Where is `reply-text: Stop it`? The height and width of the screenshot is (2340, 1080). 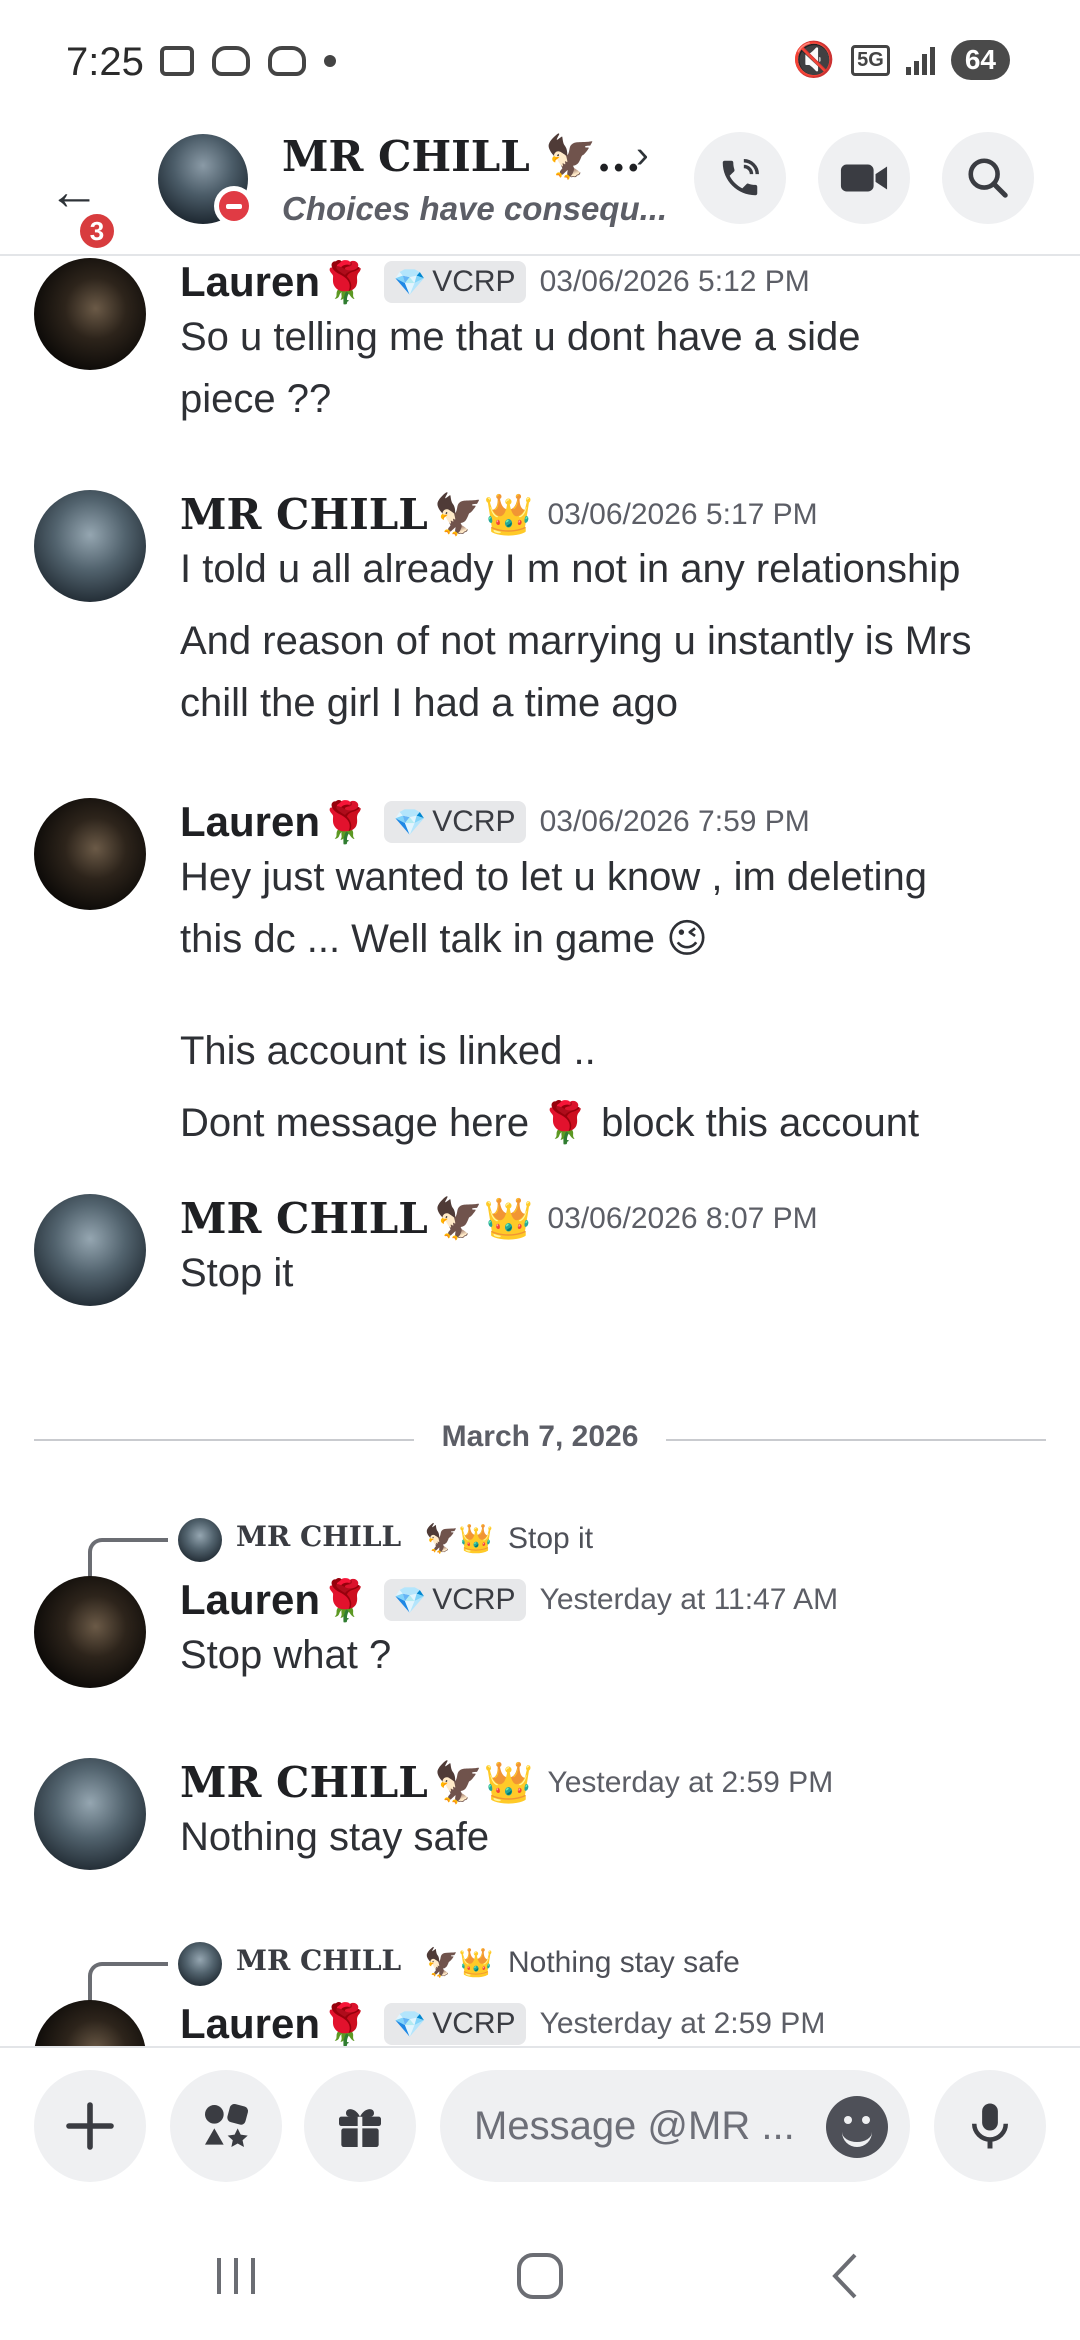
reply-text: Stop it is located at coordinates (551, 1538).